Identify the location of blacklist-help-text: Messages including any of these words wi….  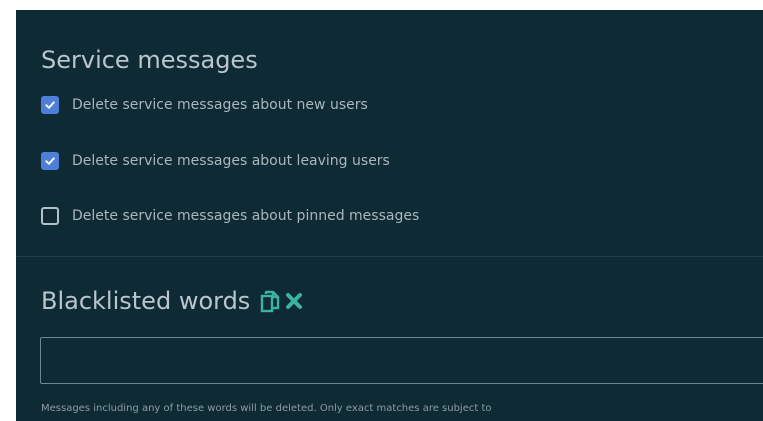
(266, 408).